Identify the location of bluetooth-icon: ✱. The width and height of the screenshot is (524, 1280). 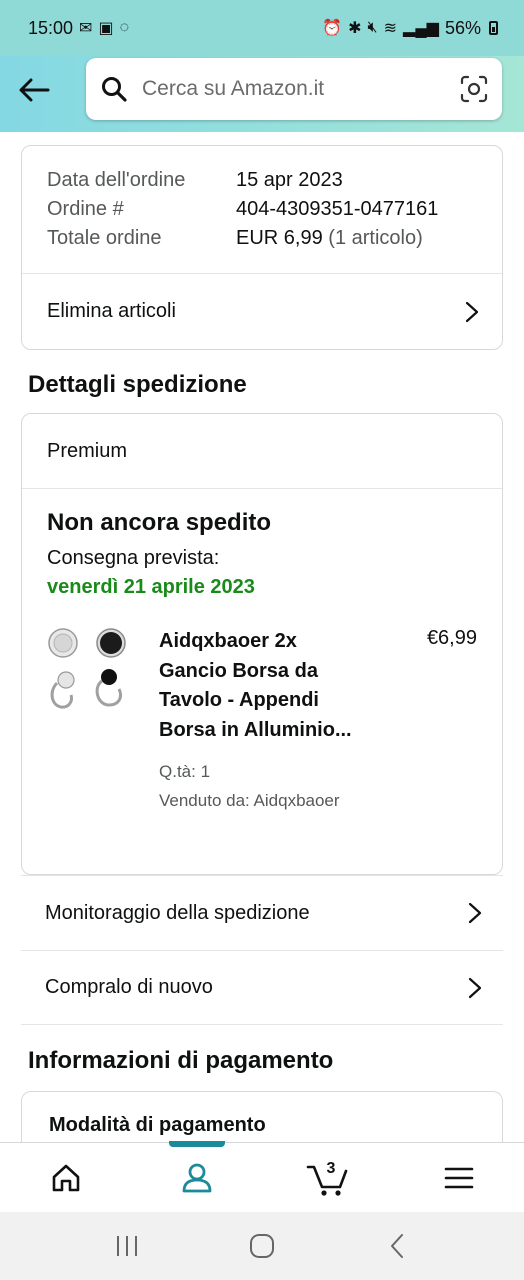
(355, 28).